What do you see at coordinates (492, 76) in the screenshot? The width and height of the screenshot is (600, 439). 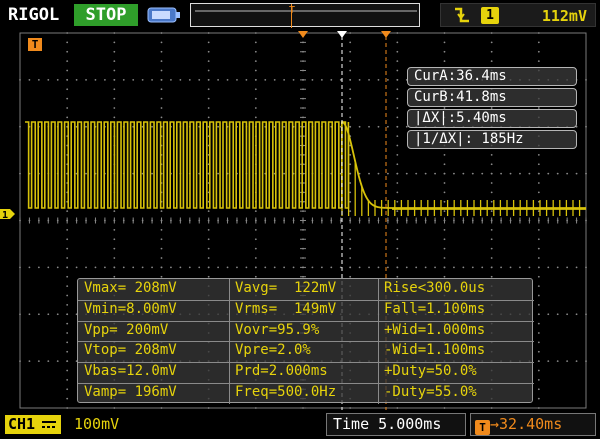 I see `cursor-a-readout: CurA:36.4ms` at bounding box center [492, 76].